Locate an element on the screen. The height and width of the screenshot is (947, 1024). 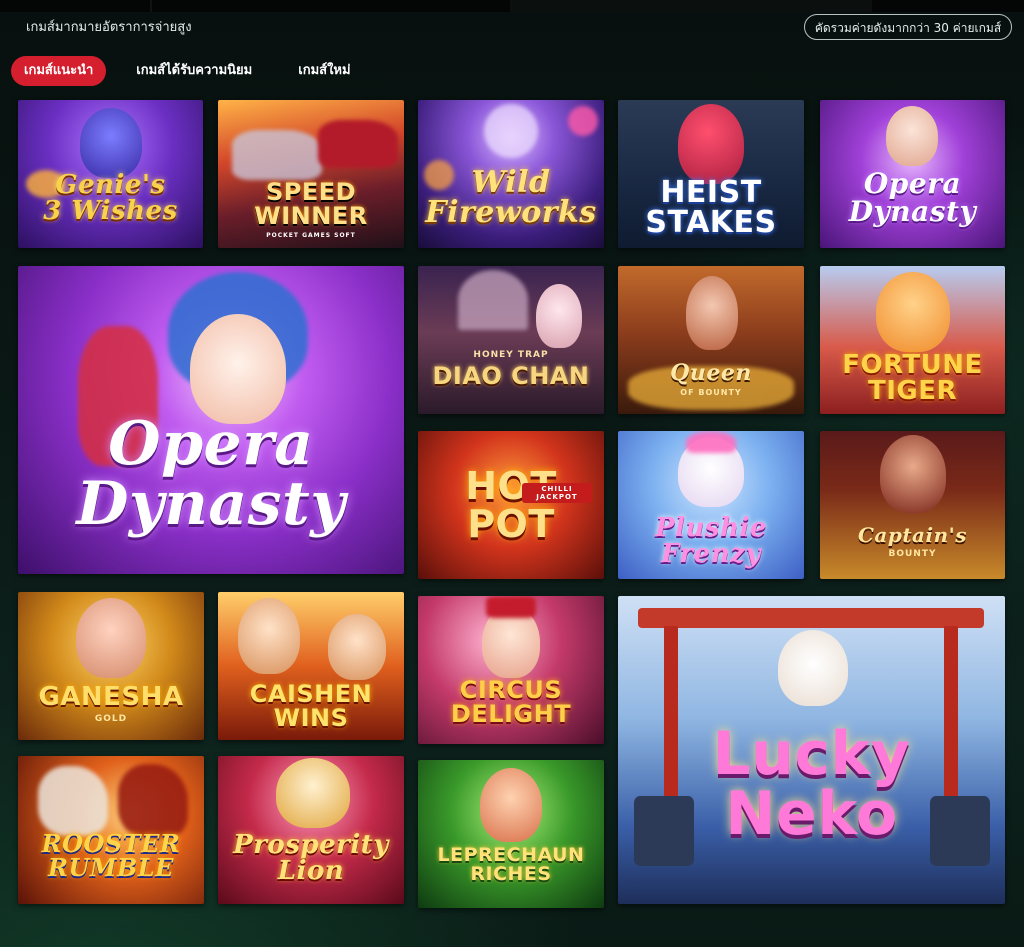
game-tile-leprechaun-riches: LEPRECHAUN RICHES is located at coordinates (511, 834).